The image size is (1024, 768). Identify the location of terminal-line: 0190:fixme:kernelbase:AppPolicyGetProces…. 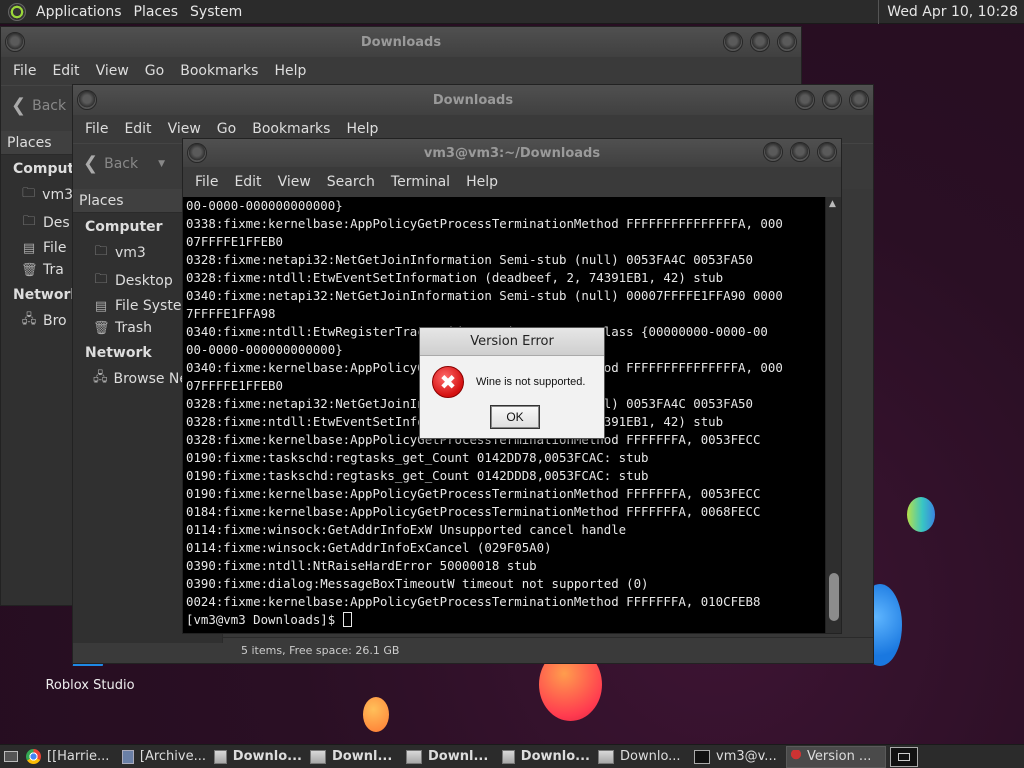
(473, 493).